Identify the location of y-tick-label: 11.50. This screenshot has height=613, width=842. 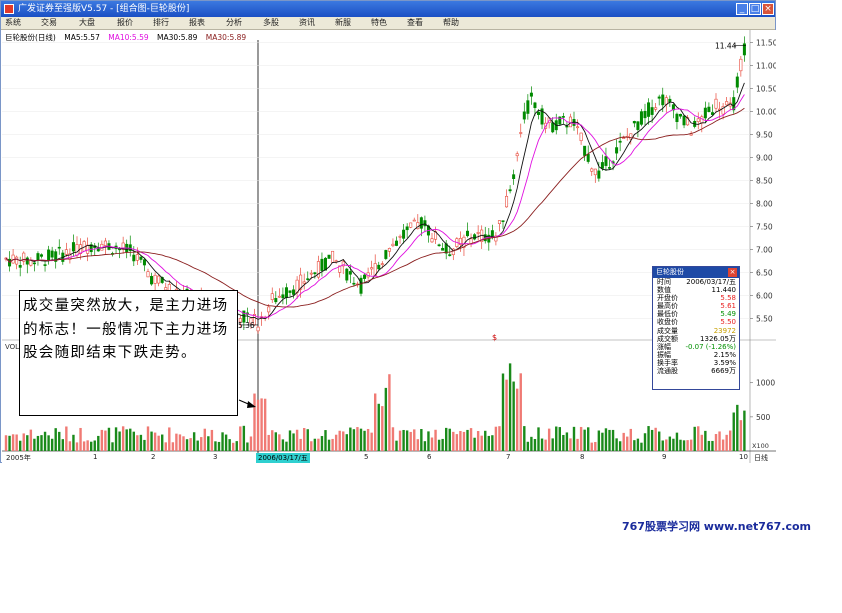
(766, 43).